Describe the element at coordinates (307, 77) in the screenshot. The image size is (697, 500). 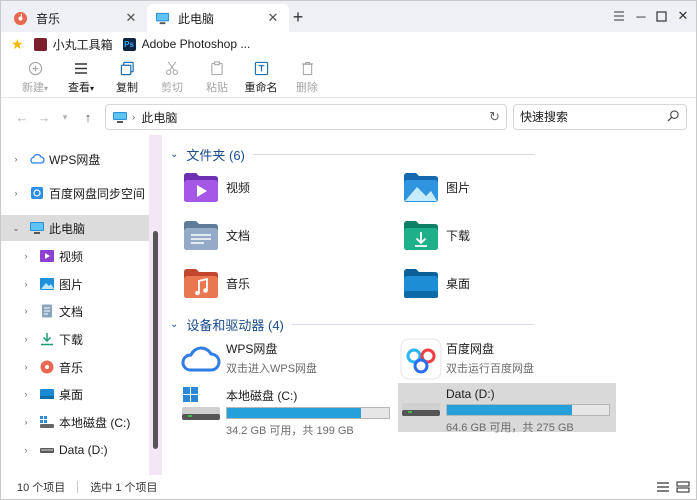
I see `delete-button: 删除` at that location.